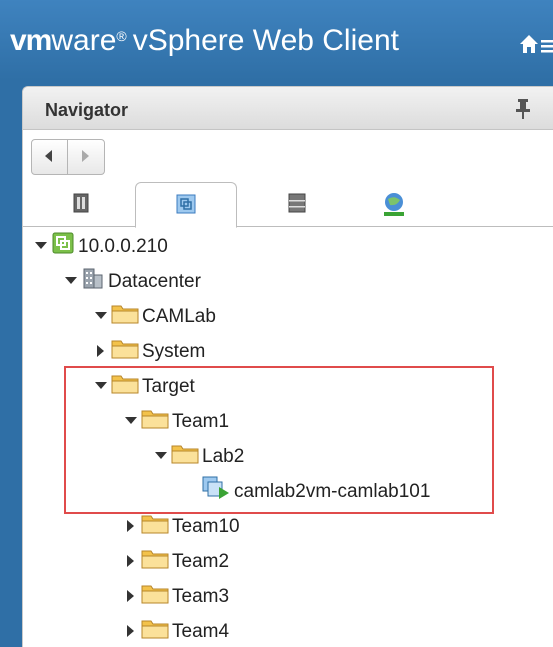 This screenshot has height=647, width=553. I want to click on home-icon, so click(535, 44).